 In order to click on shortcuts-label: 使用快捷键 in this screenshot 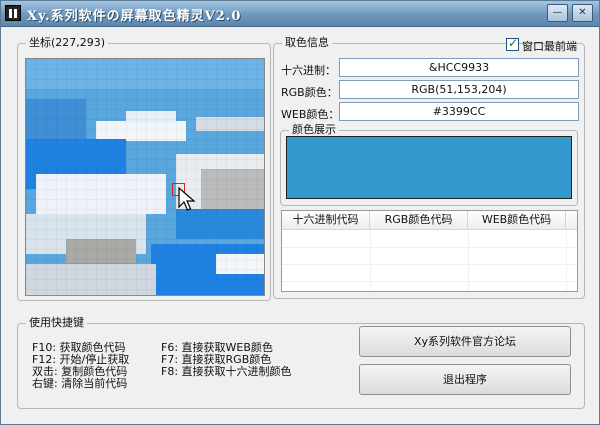, I will do `click(56, 323)`.